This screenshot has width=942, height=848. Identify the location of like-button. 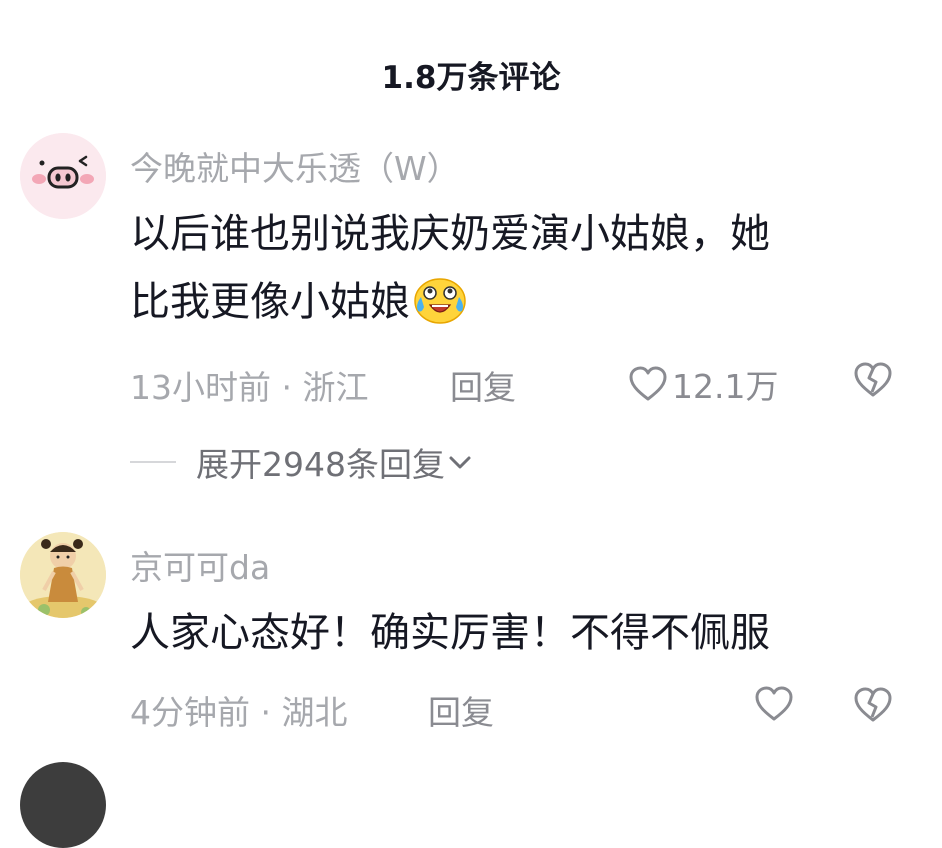
(774, 704).